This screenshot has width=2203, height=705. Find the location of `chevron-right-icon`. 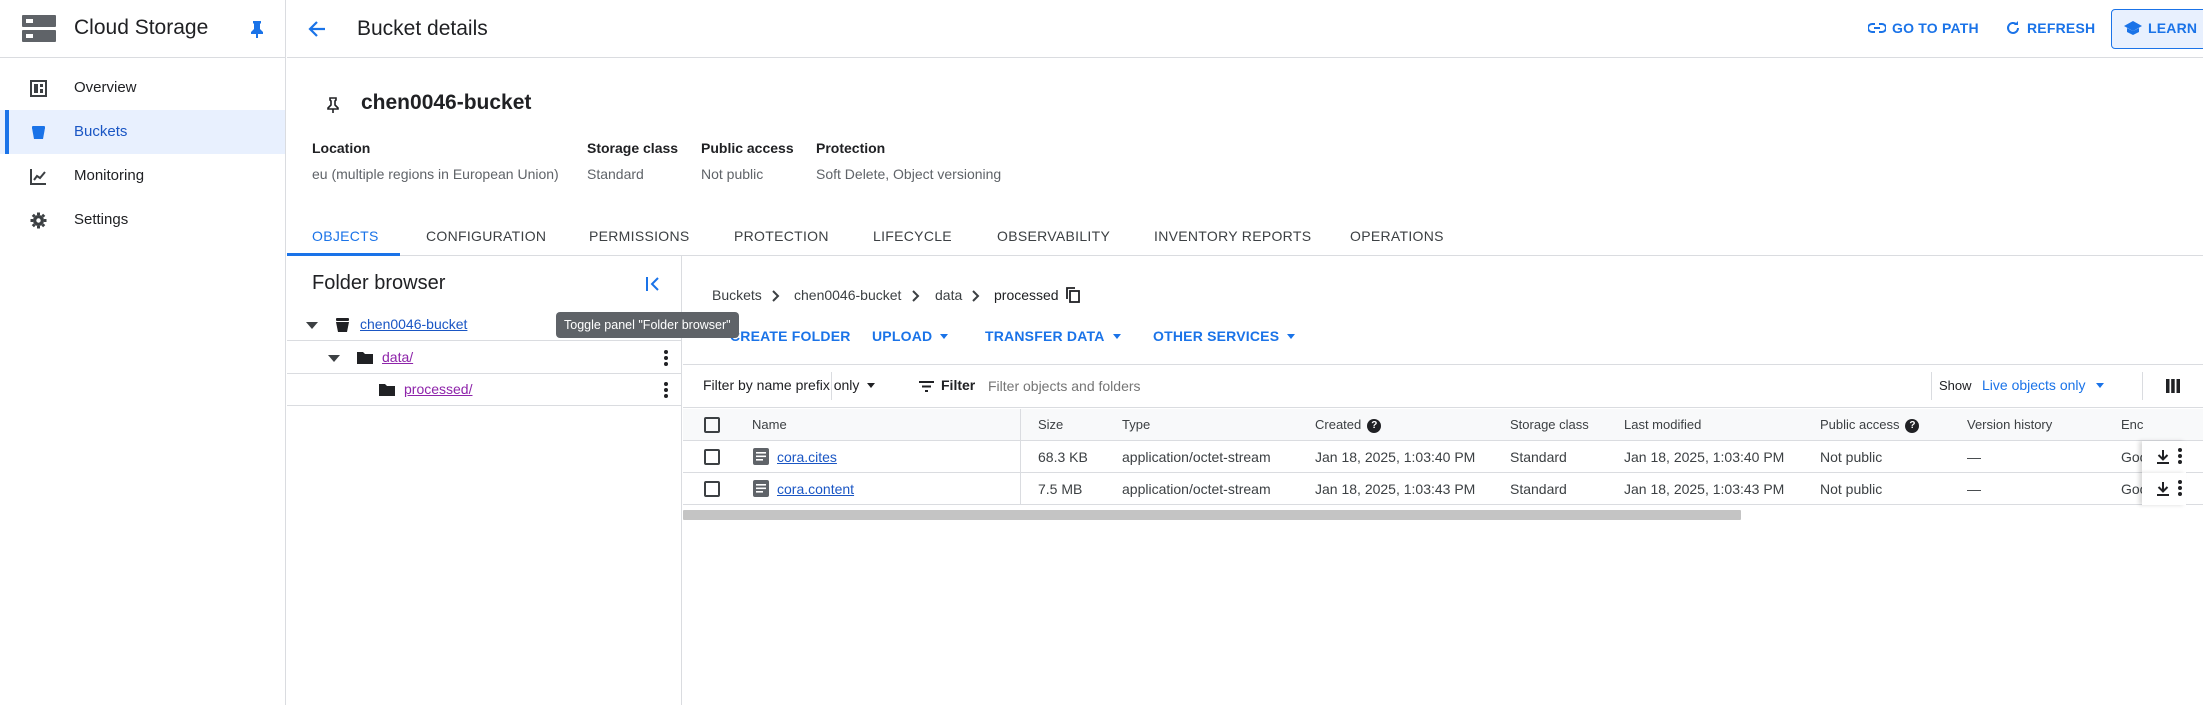

chevron-right-icon is located at coordinates (976, 296).